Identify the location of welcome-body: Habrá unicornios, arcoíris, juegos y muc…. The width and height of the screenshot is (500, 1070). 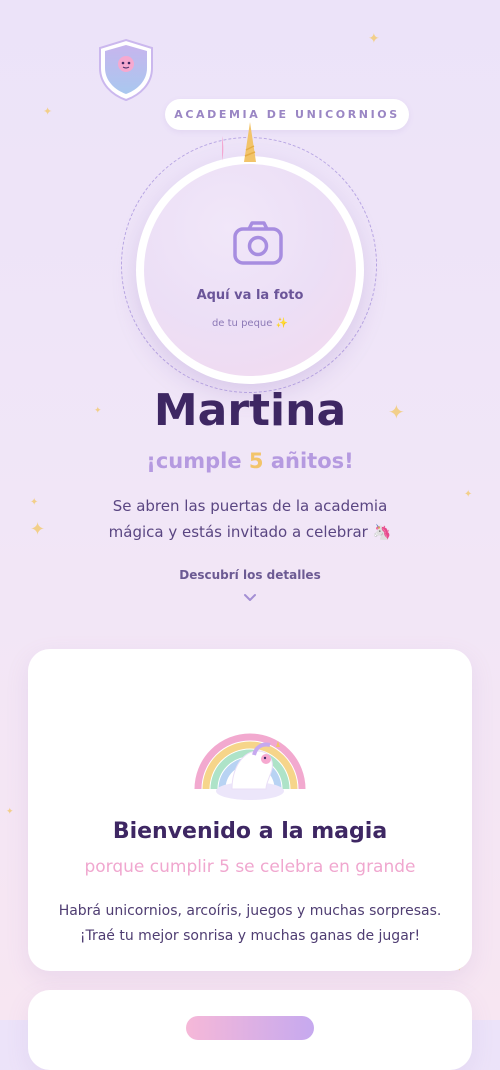
(250, 923).